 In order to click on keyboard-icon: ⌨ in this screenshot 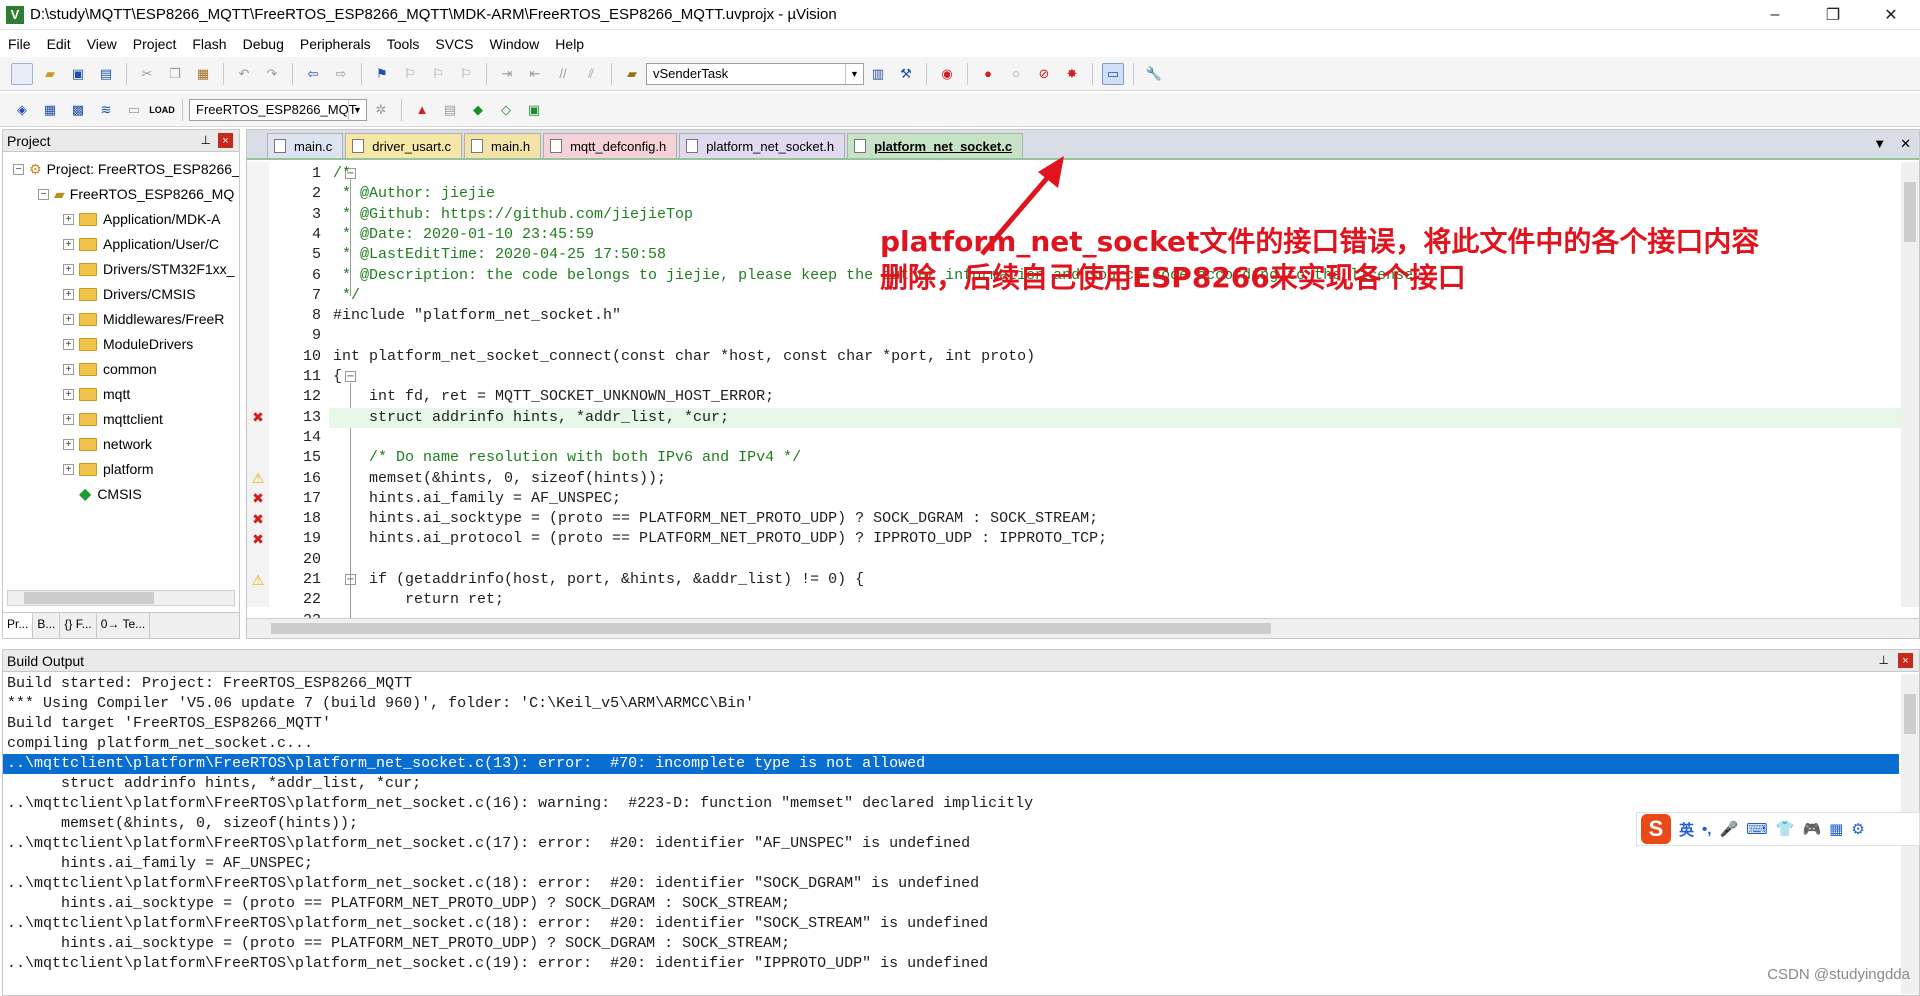, I will do `click(1757, 829)`.